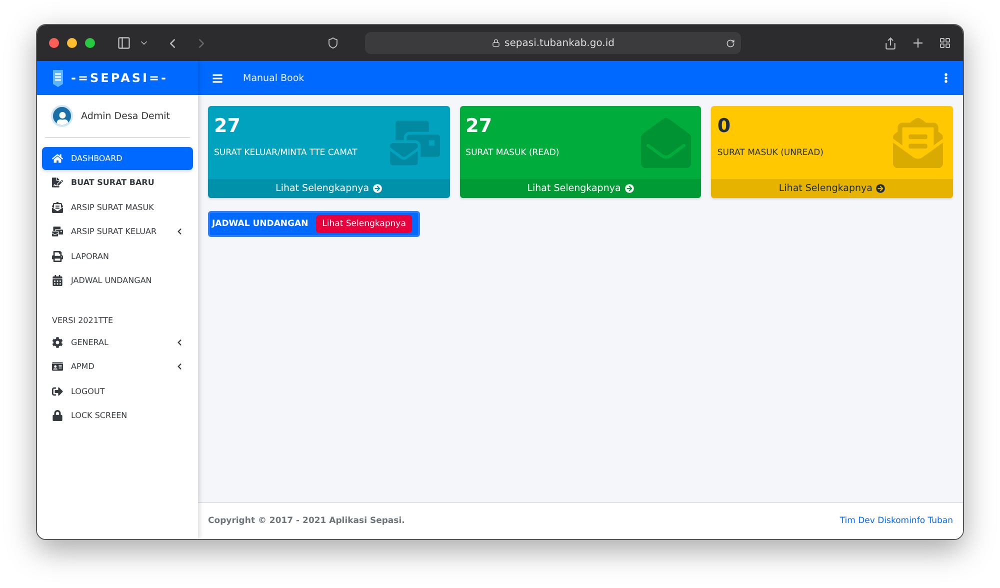  I want to click on sidebar-item: LOGOUT, so click(117, 391).